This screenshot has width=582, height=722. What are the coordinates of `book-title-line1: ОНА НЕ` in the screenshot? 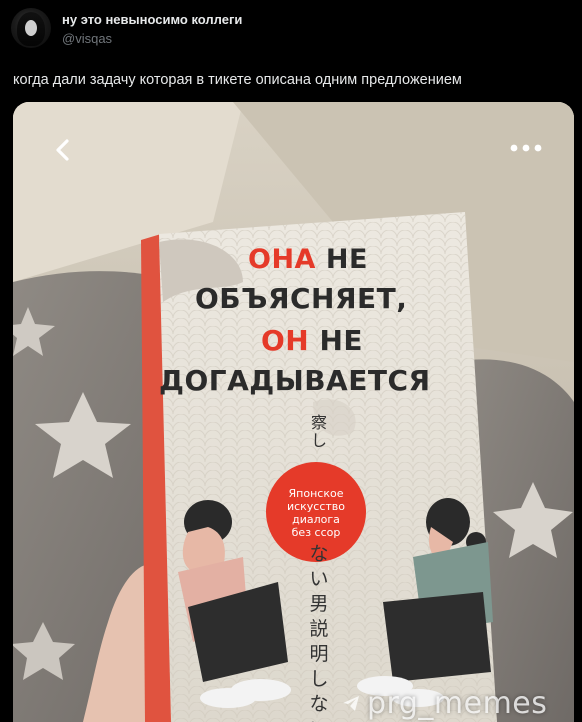 It's located at (308, 259).